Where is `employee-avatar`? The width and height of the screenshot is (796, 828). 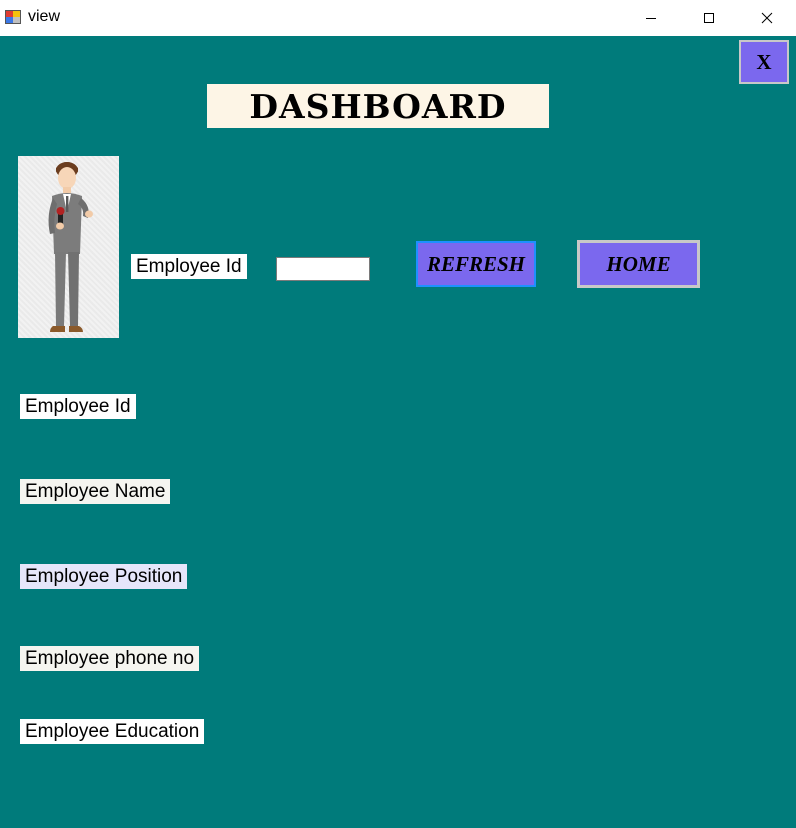
employee-avatar is located at coordinates (68, 247).